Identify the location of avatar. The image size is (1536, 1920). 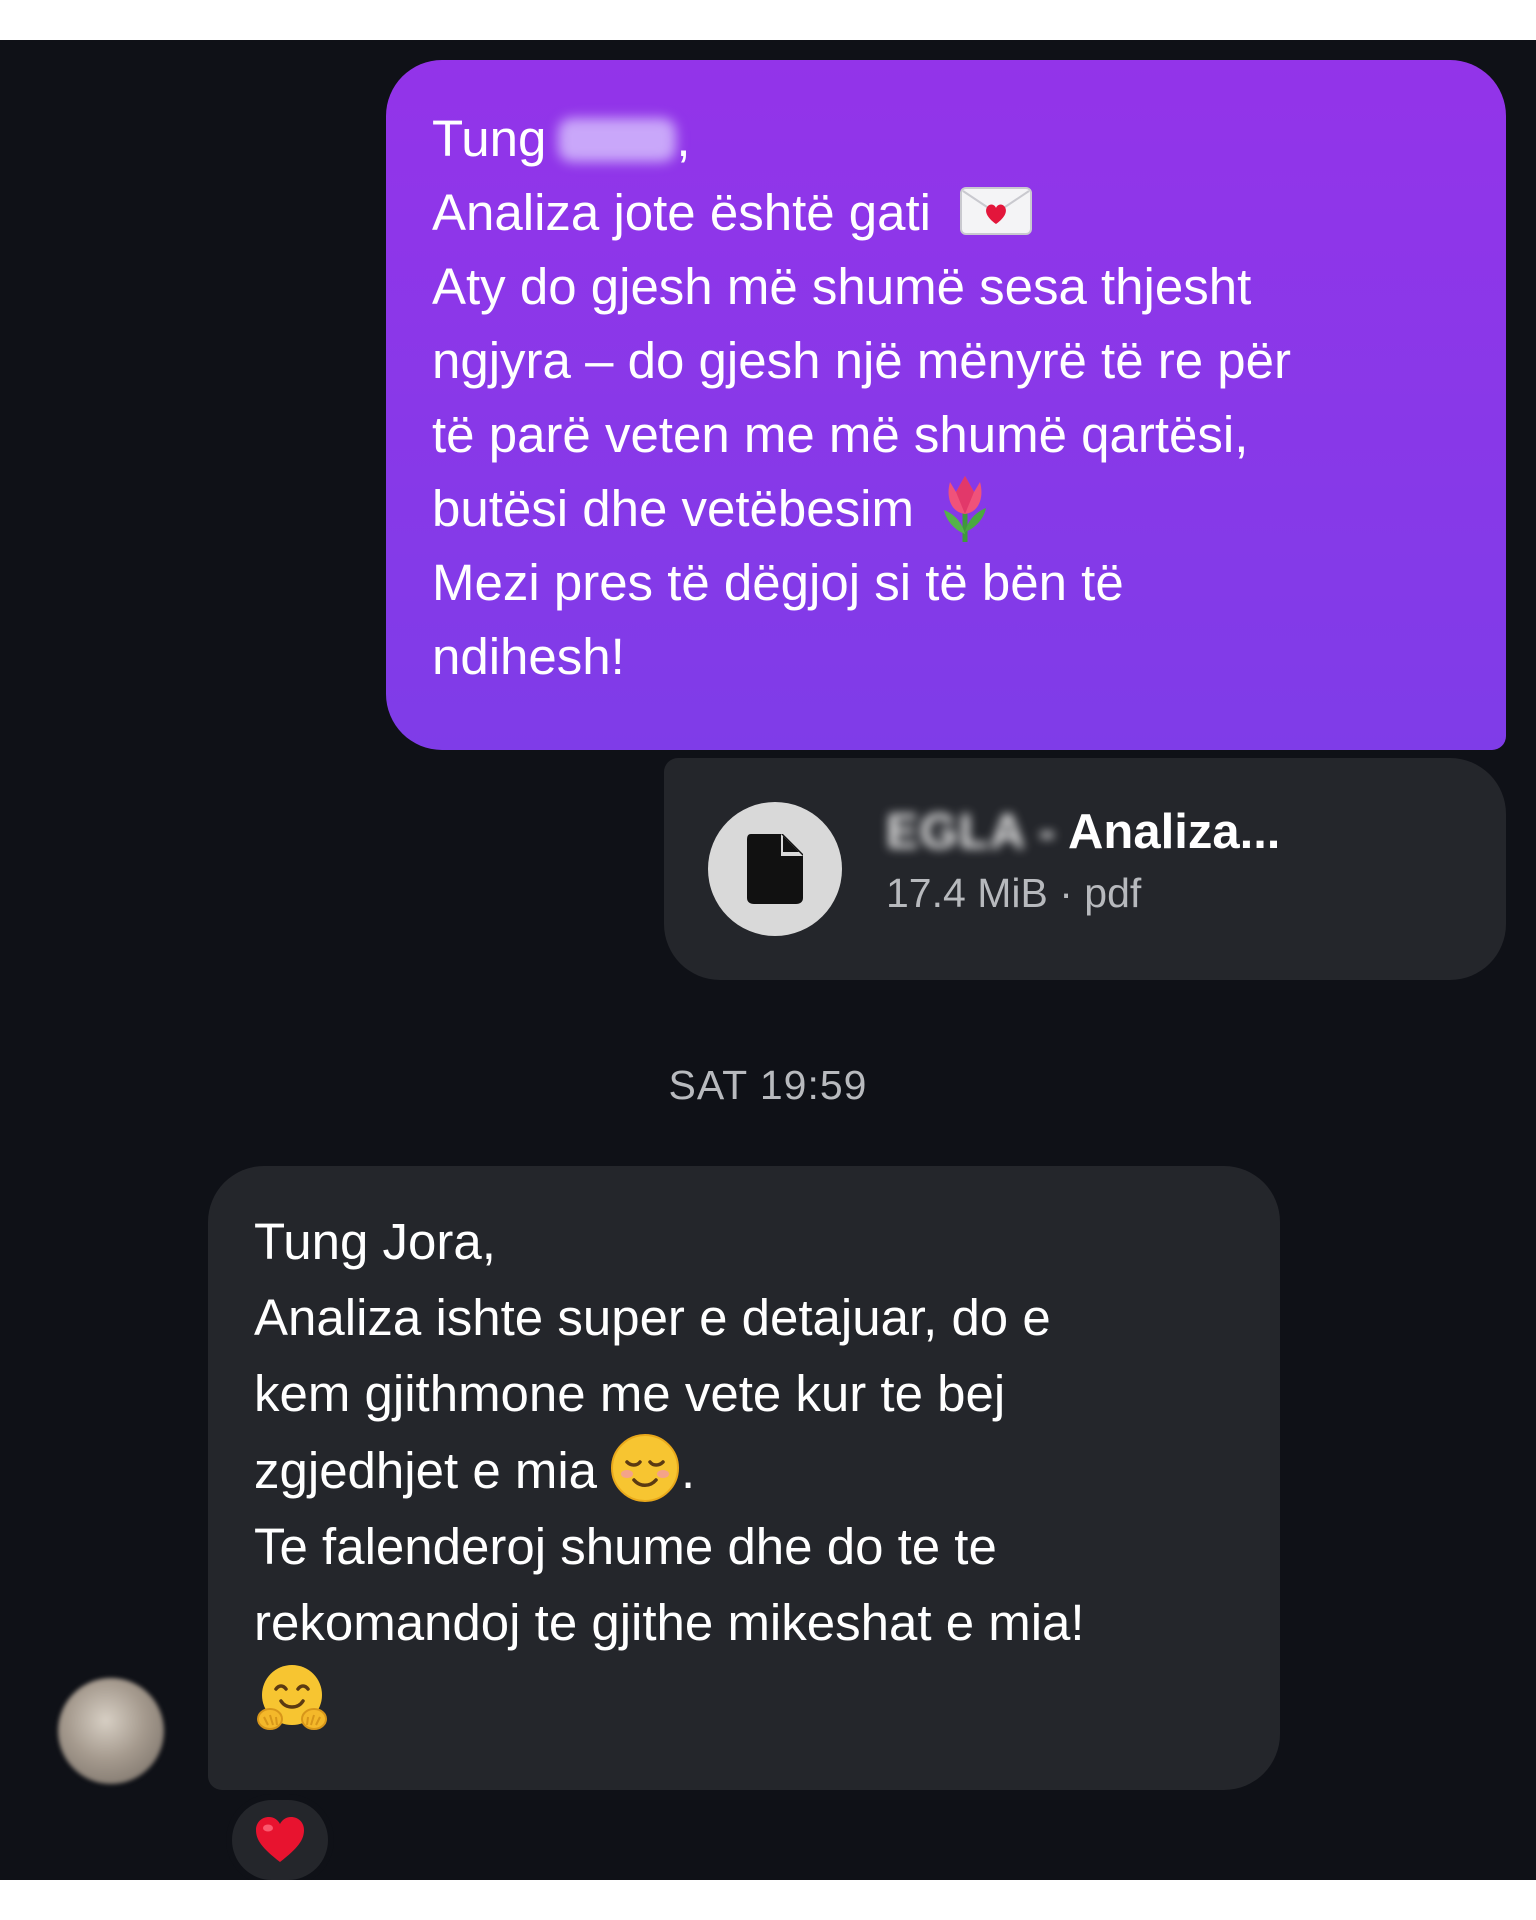
(111, 1731).